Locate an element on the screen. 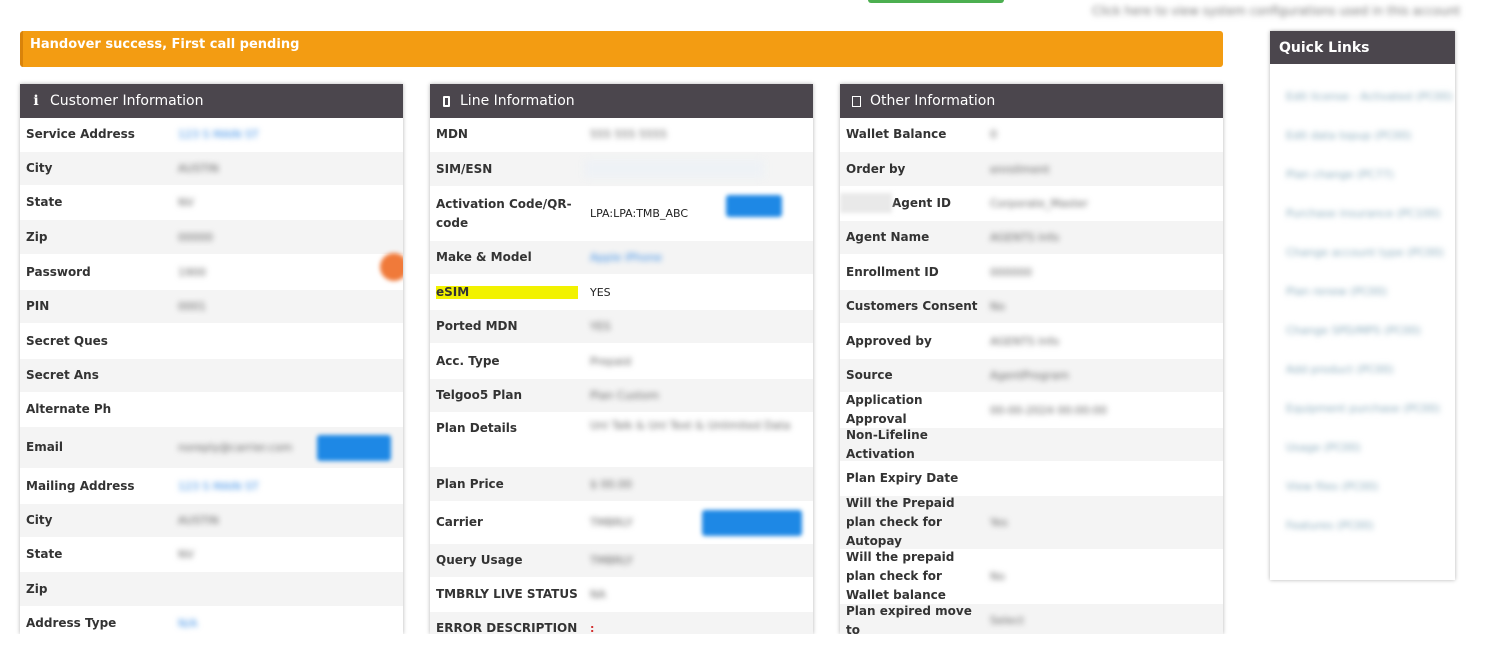 Image resolution: width=1503 pixels, height=667 pixels. field-label: PIN is located at coordinates (38, 306).